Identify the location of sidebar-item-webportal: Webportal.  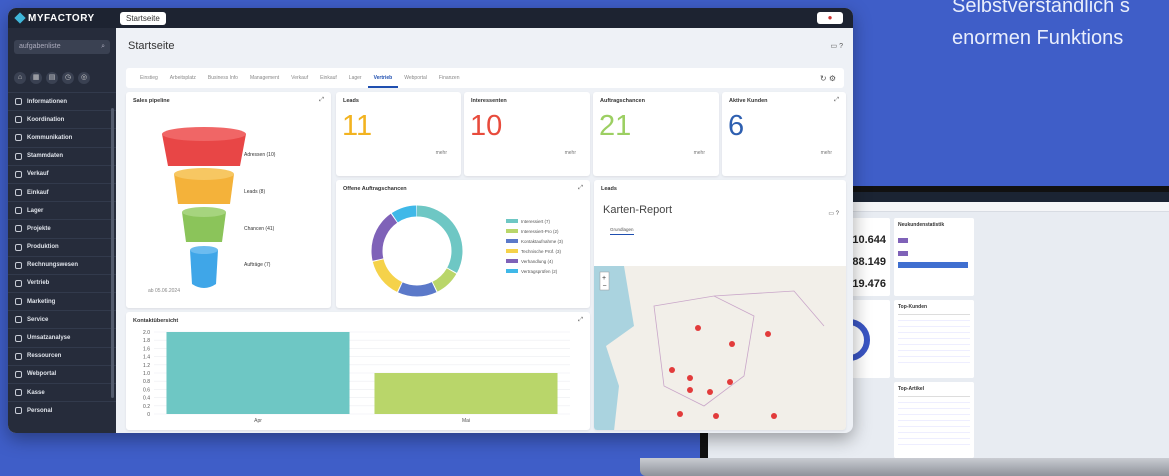
(62, 373).